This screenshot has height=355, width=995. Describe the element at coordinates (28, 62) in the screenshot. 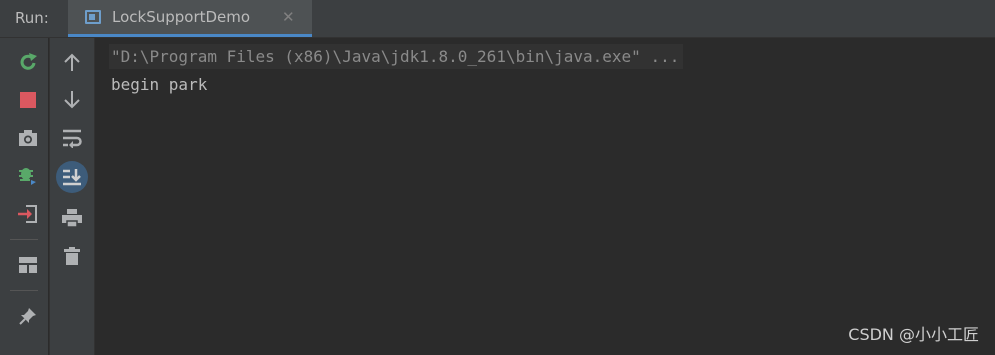

I see `rerun-icon` at that location.